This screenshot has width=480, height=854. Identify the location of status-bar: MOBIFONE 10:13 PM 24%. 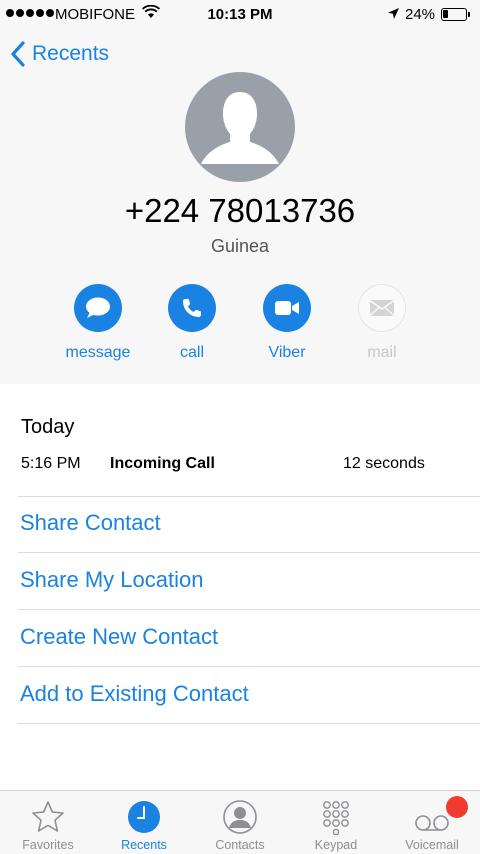
(240, 15).